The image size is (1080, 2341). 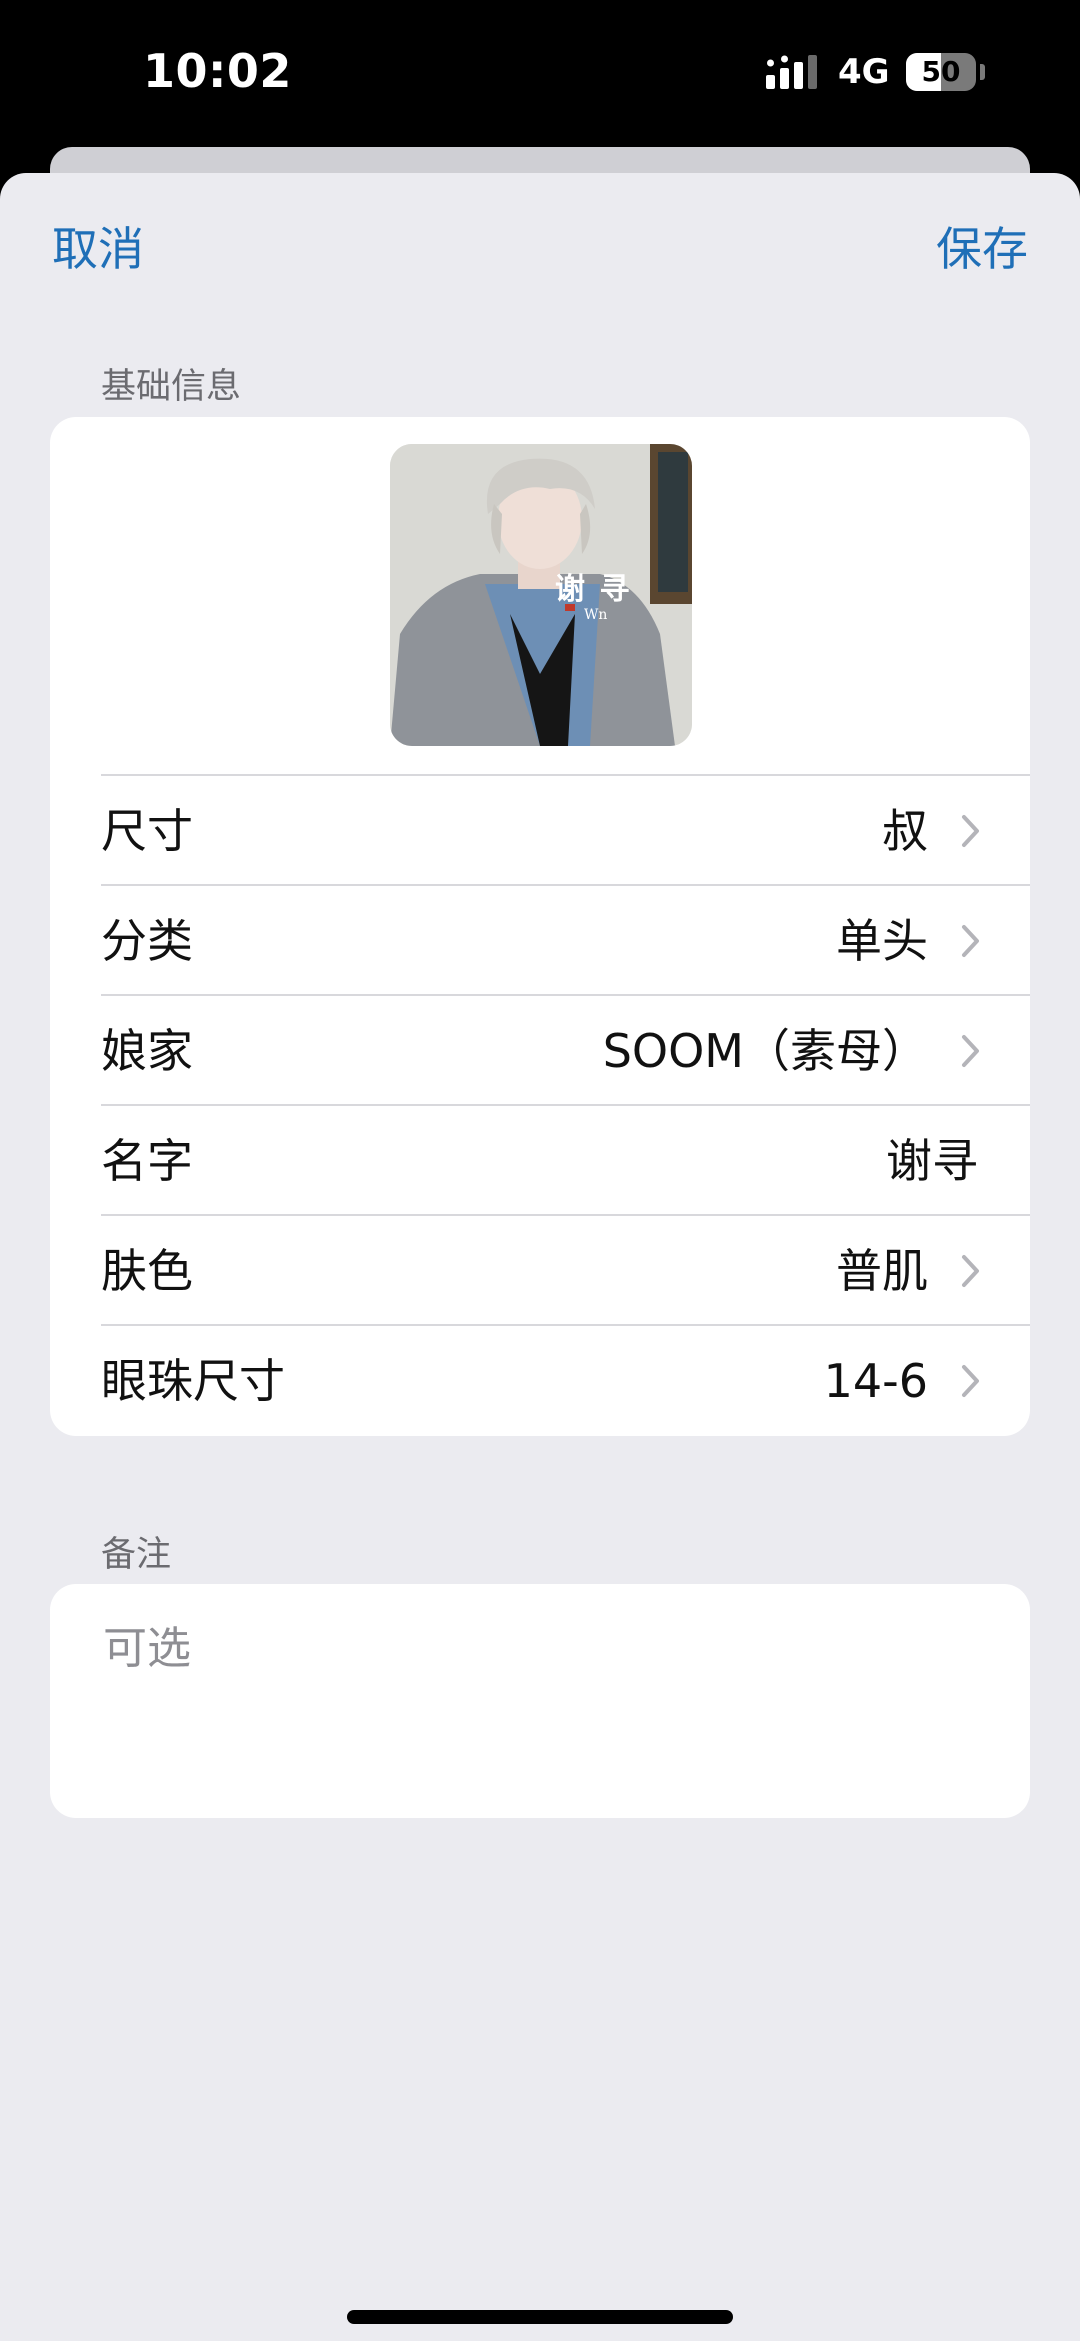 I want to click on notes-card, so click(x=540, y=1701).